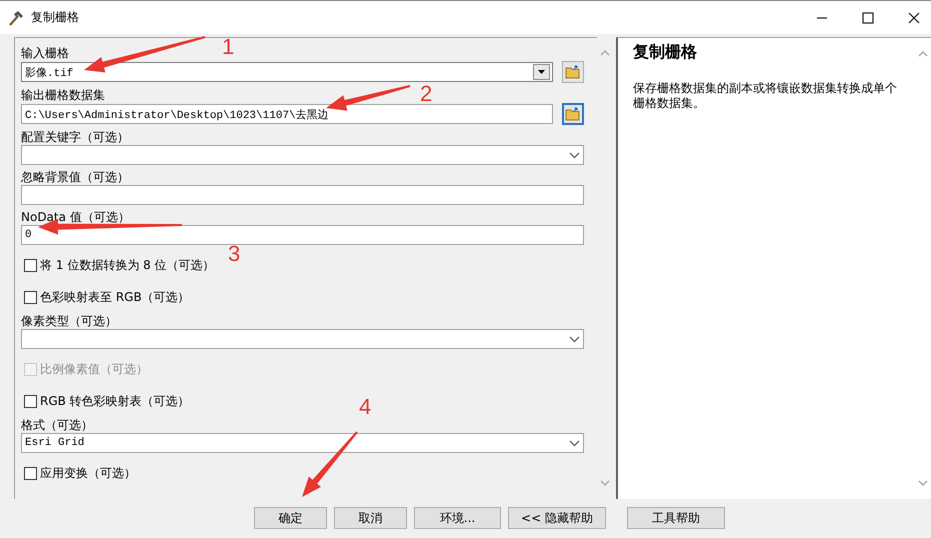 This screenshot has height=538, width=931. I want to click on input-field: 0, so click(302, 235).